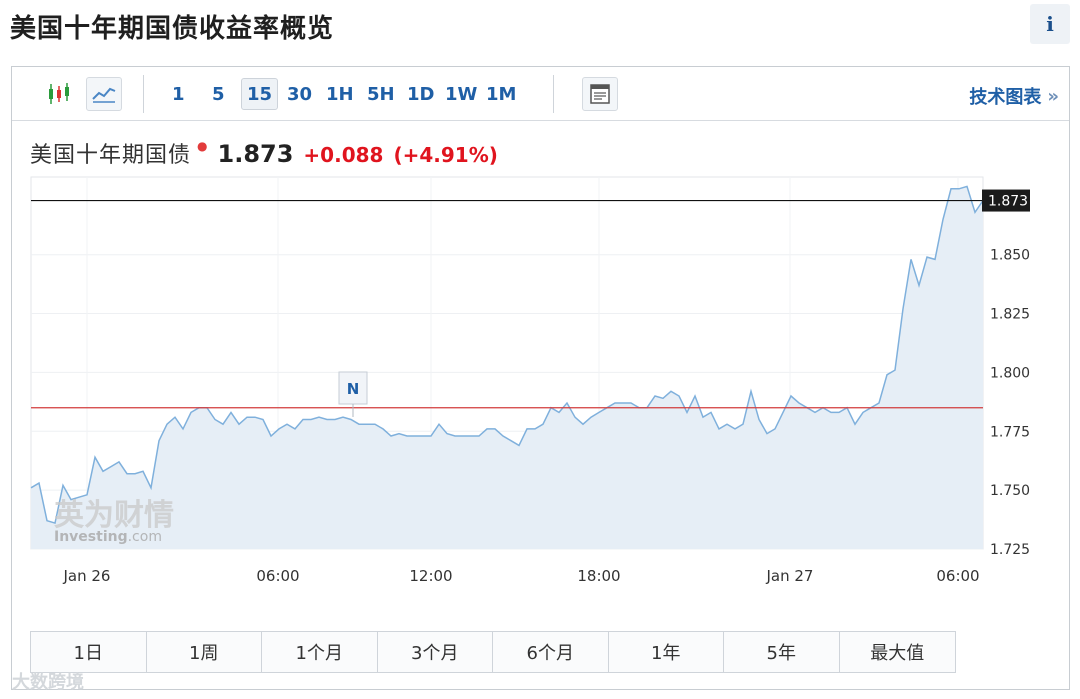 The image size is (1080, 699). I want to click on page-title: 美国十年期国债收益率概览, so click(172, 29).